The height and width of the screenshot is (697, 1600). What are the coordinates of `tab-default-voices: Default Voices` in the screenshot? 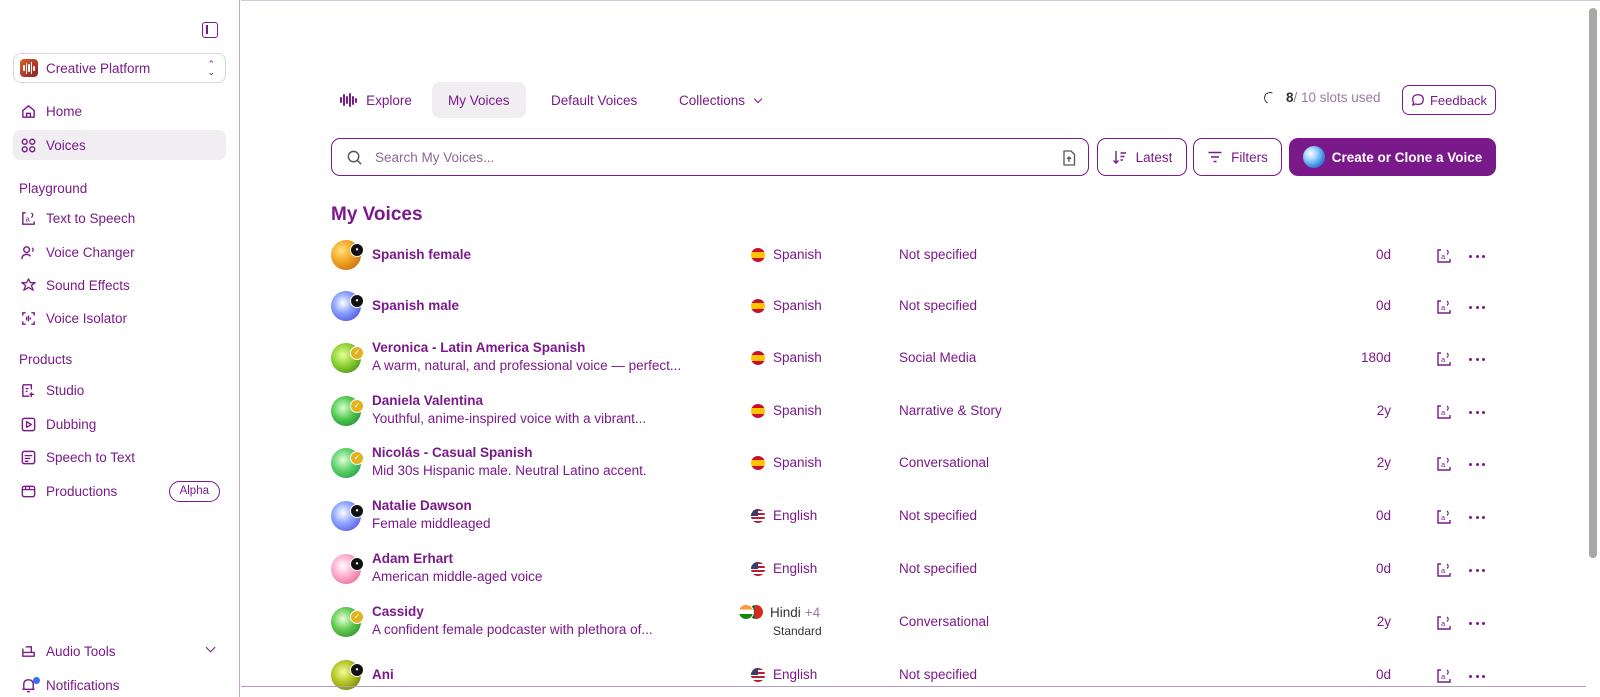 It's located at (594, 100).